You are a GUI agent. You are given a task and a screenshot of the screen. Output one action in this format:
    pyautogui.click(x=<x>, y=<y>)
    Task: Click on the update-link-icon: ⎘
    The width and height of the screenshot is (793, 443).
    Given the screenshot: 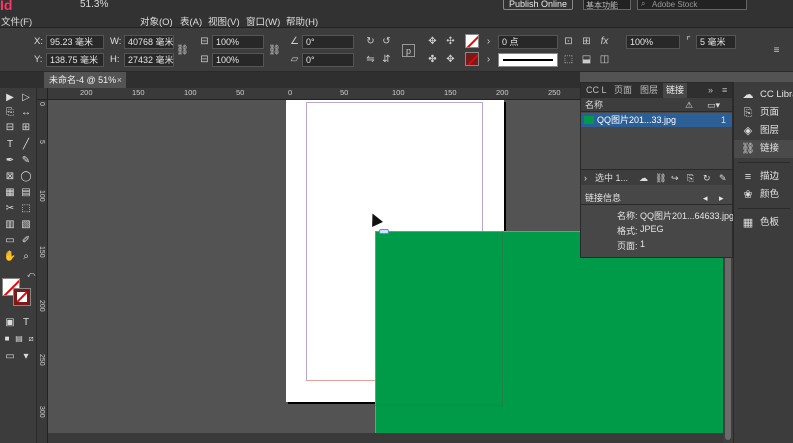 What is the action you would take?
    pyautogui.click(x=690, y=178)
    